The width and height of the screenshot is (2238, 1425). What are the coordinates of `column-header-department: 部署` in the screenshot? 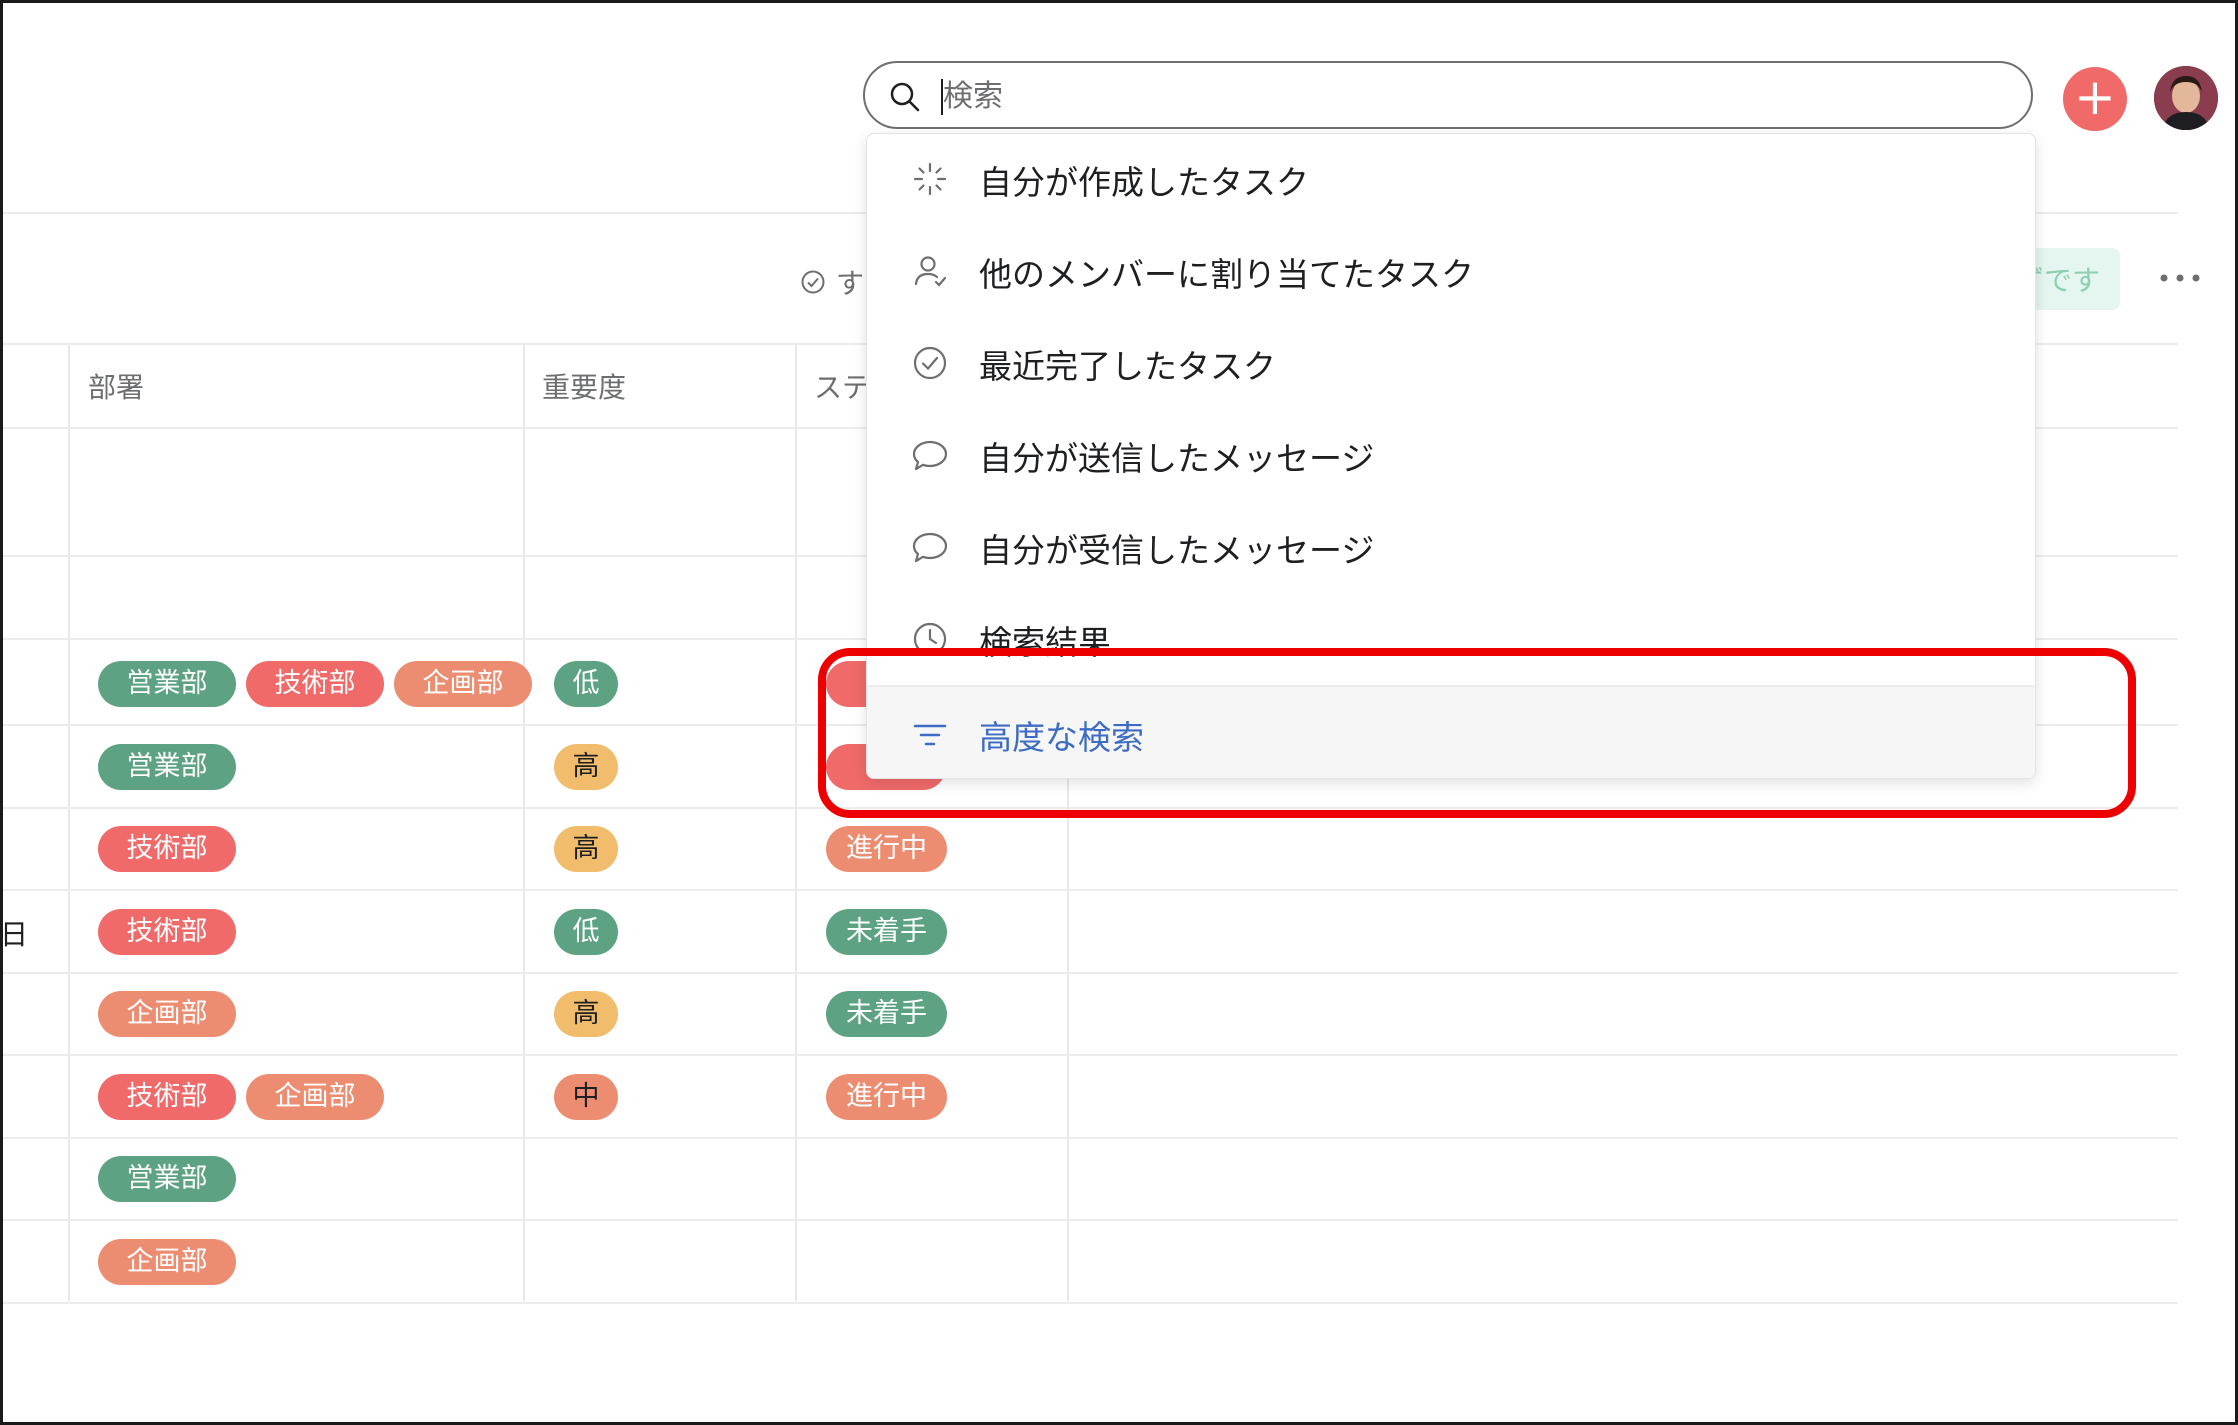 It's located at (116, 386).